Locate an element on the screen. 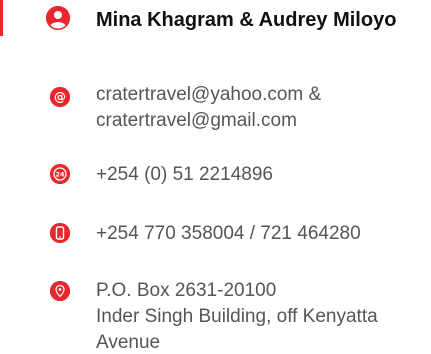  at-sign-icon: @ is located at coordinates (60, 97).